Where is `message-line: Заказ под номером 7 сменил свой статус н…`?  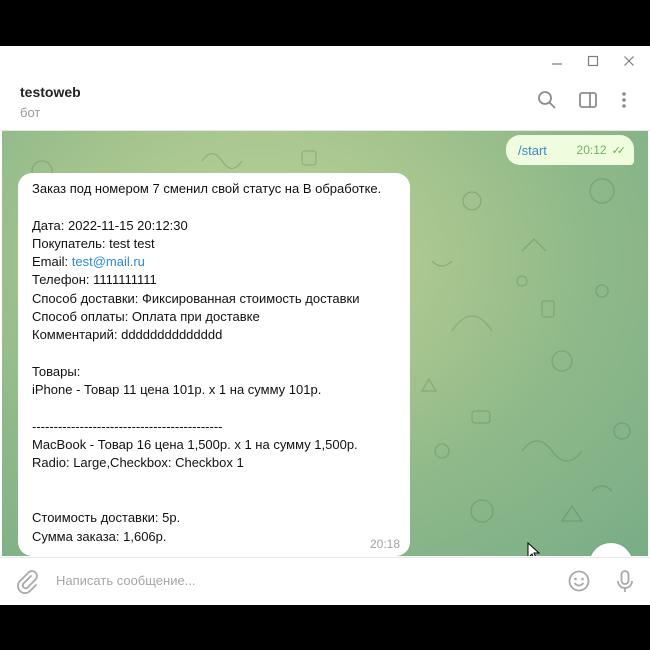
message-line: Заказ под номером 7 сменил свой статус н… is located at coordinates (207, 188).